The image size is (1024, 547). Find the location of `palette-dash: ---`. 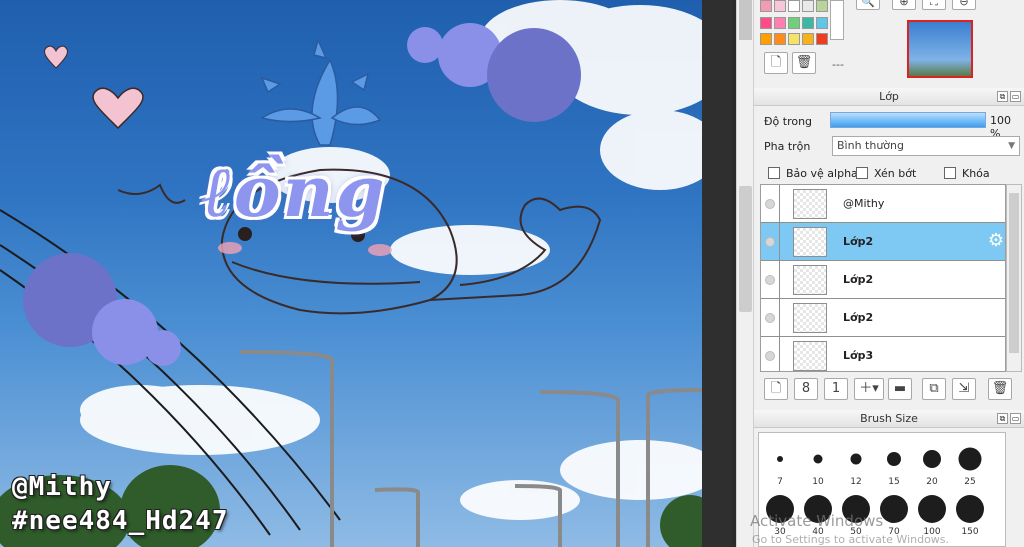

palette-dash: --- is located at coordinates (838, 64).